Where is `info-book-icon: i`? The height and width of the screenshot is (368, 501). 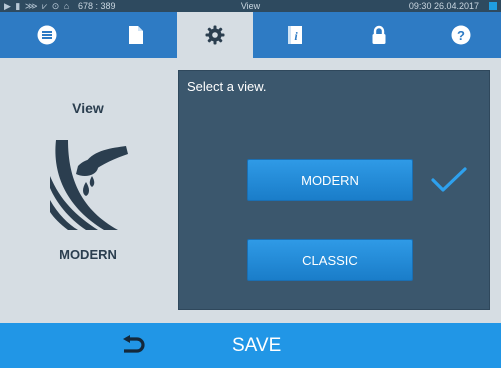 info-book-icon: i is located at coordinates (295, 35).